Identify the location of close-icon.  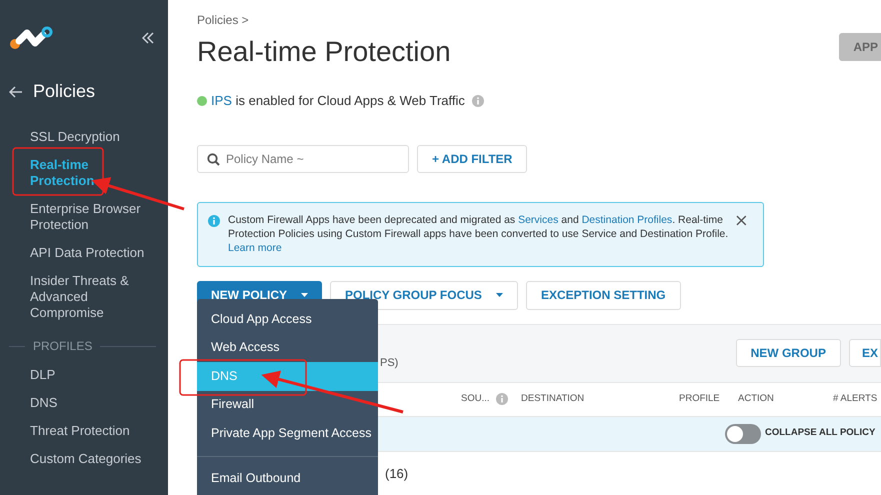
(741, 220).